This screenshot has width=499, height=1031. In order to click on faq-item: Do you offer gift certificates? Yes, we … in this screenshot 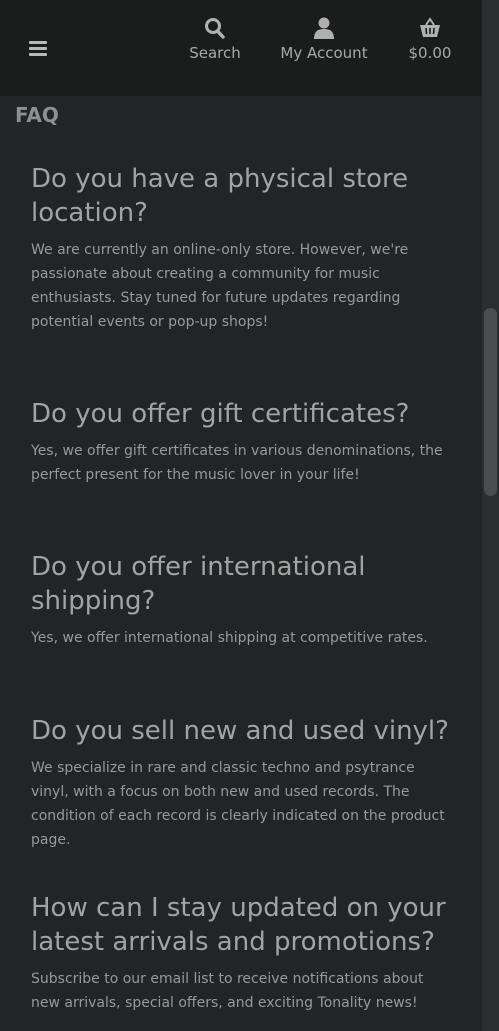, I will do `click(243, 442)`.